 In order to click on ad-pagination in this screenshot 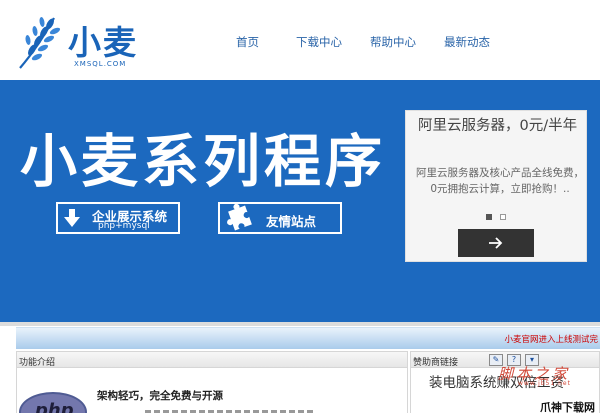, I will do `click(500, 217)`.